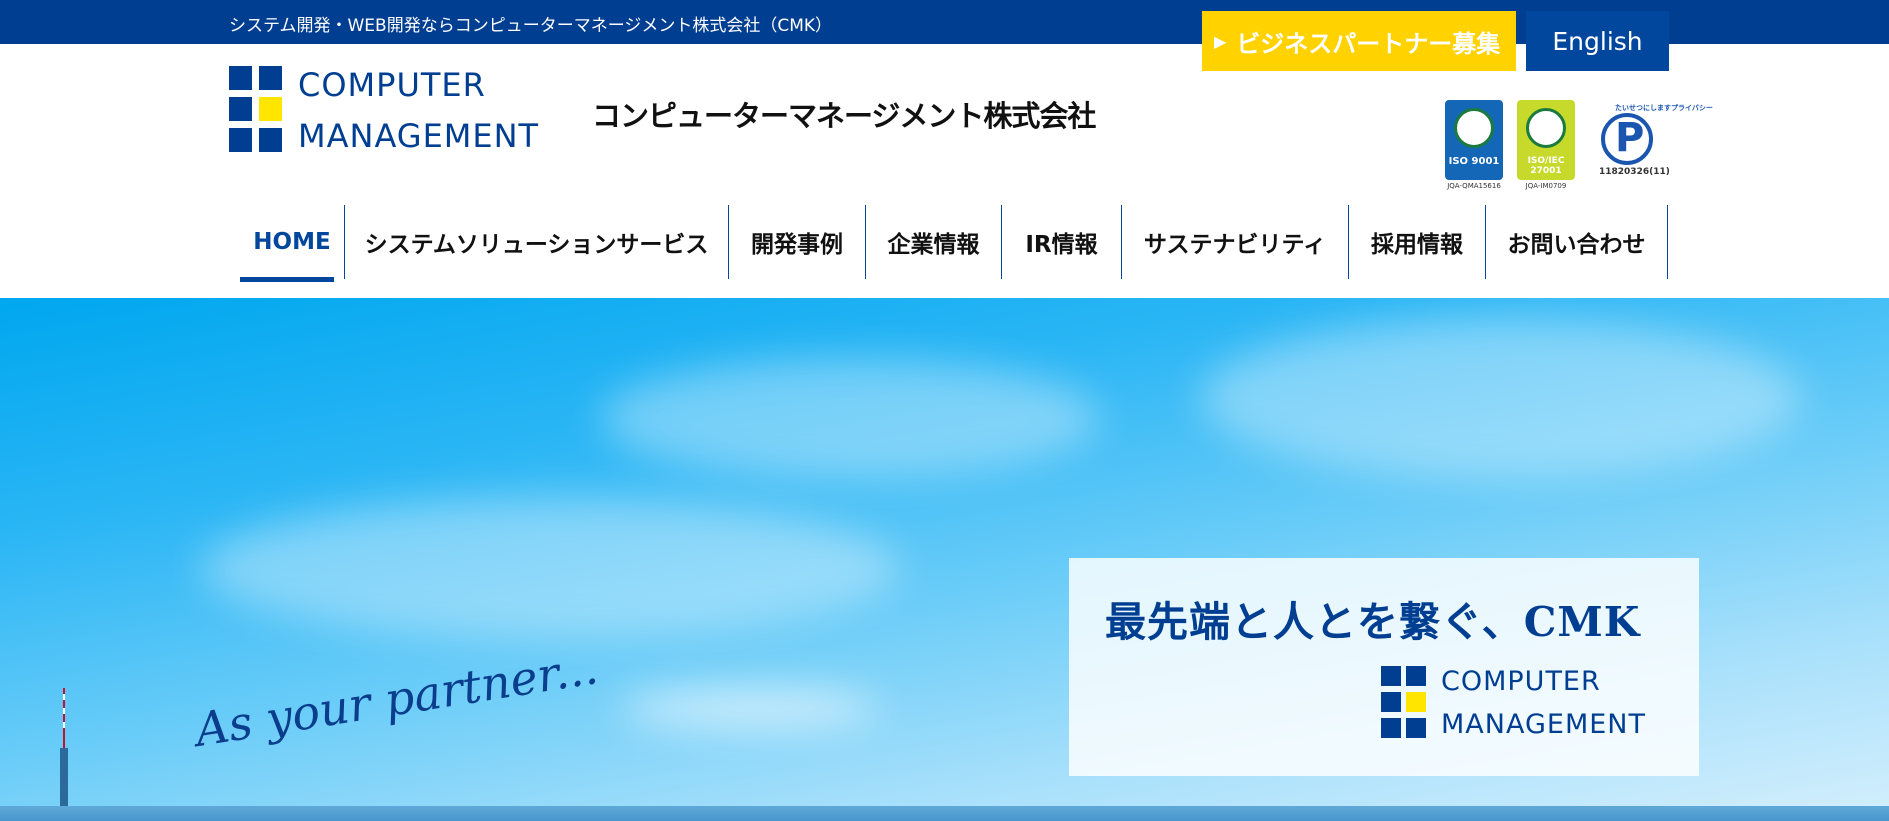 The width and height of the screenshot is (1889, 821). Describe the element at coordinates (392, 85) in the screenshot. I see `logo-line-1: COMPUTER` at that location.